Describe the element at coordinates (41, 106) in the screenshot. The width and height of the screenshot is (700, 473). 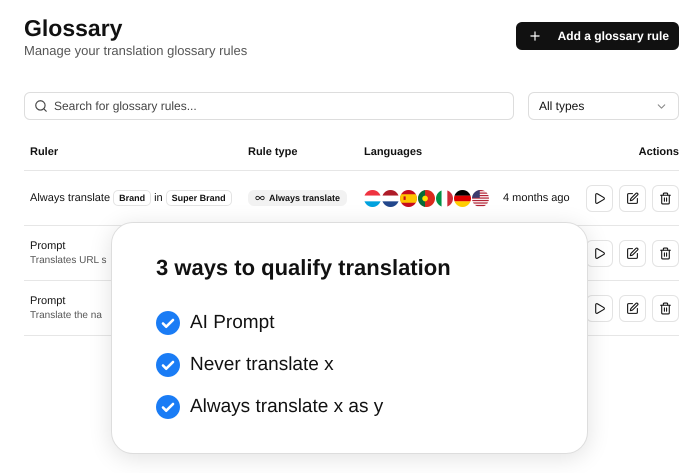
I see `search-icon` at that location.